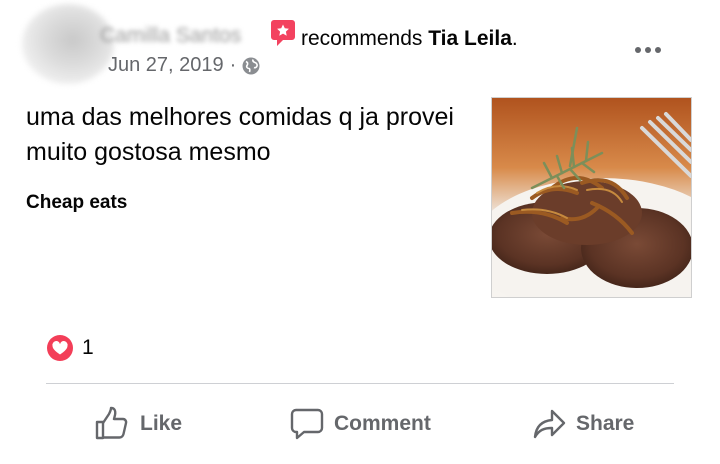 The height and width of the screenshot is (464, 720). I want to click on share-label: Share, so click(605, 423).